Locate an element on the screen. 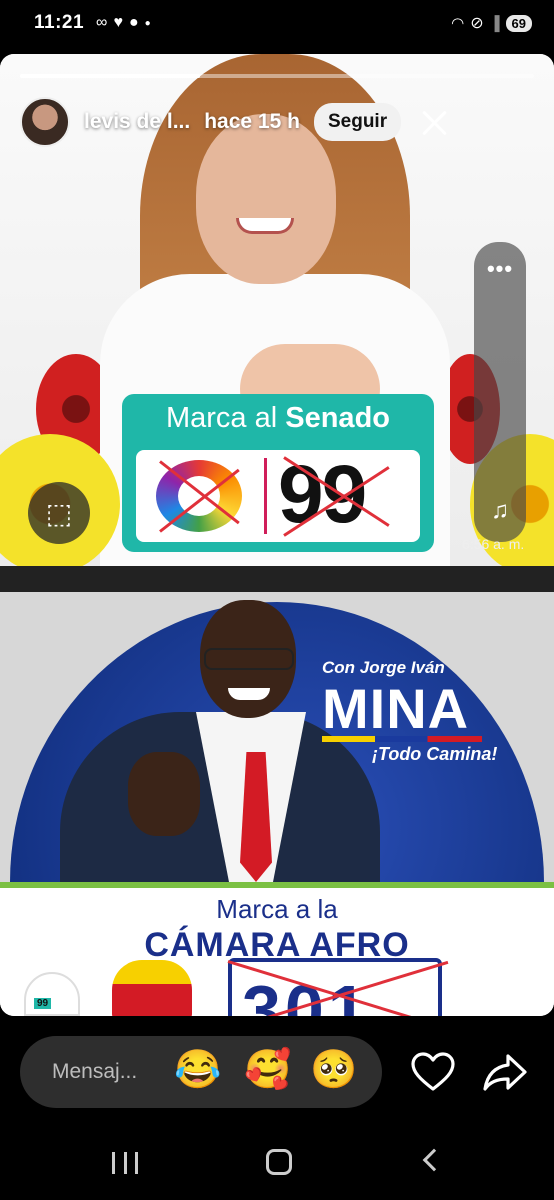  campaign-subtitle: Con Jorge Iván is located at coordinates (383, 667).